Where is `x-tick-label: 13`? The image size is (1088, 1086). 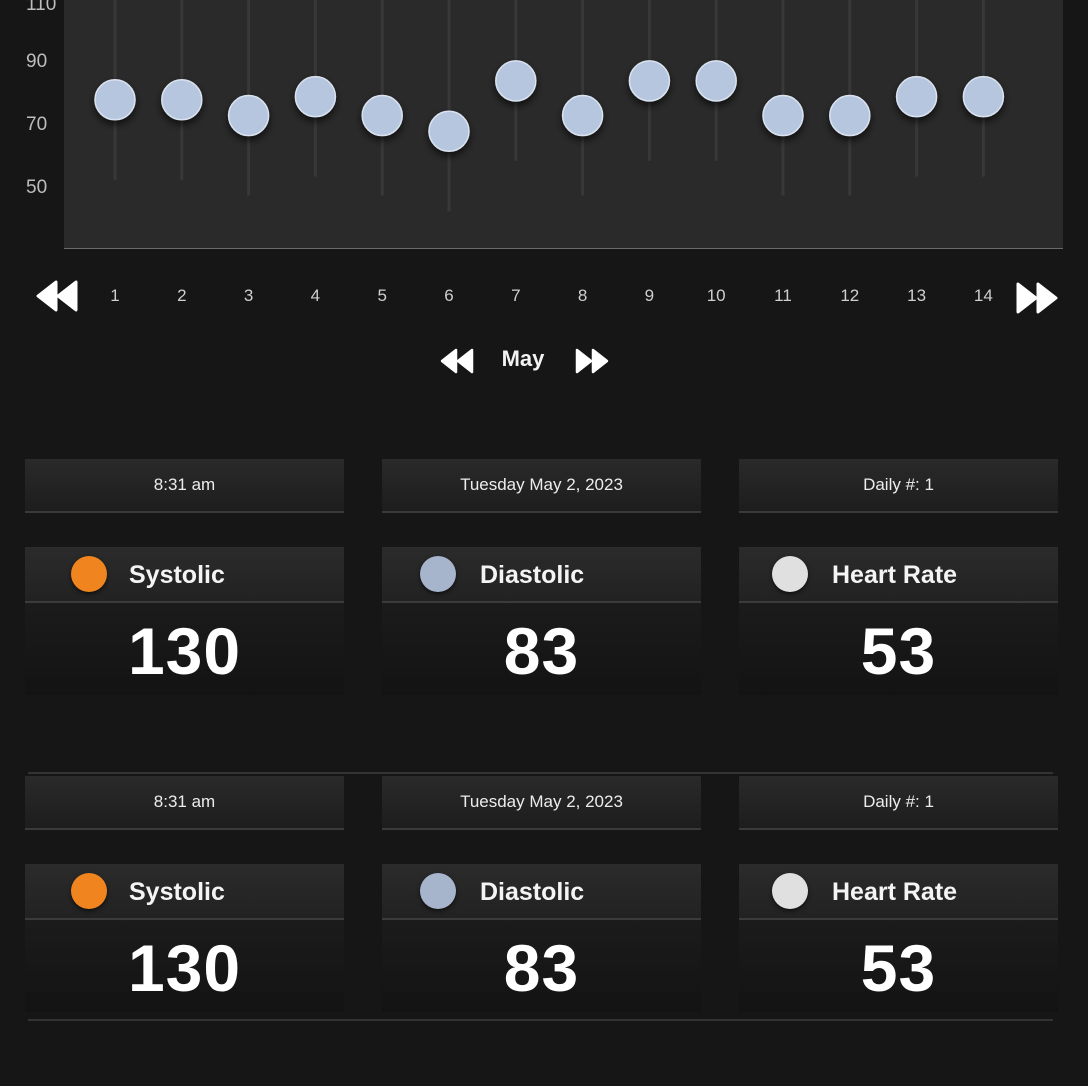
x-tick-label: 13 is located at coordinates (917, 295).